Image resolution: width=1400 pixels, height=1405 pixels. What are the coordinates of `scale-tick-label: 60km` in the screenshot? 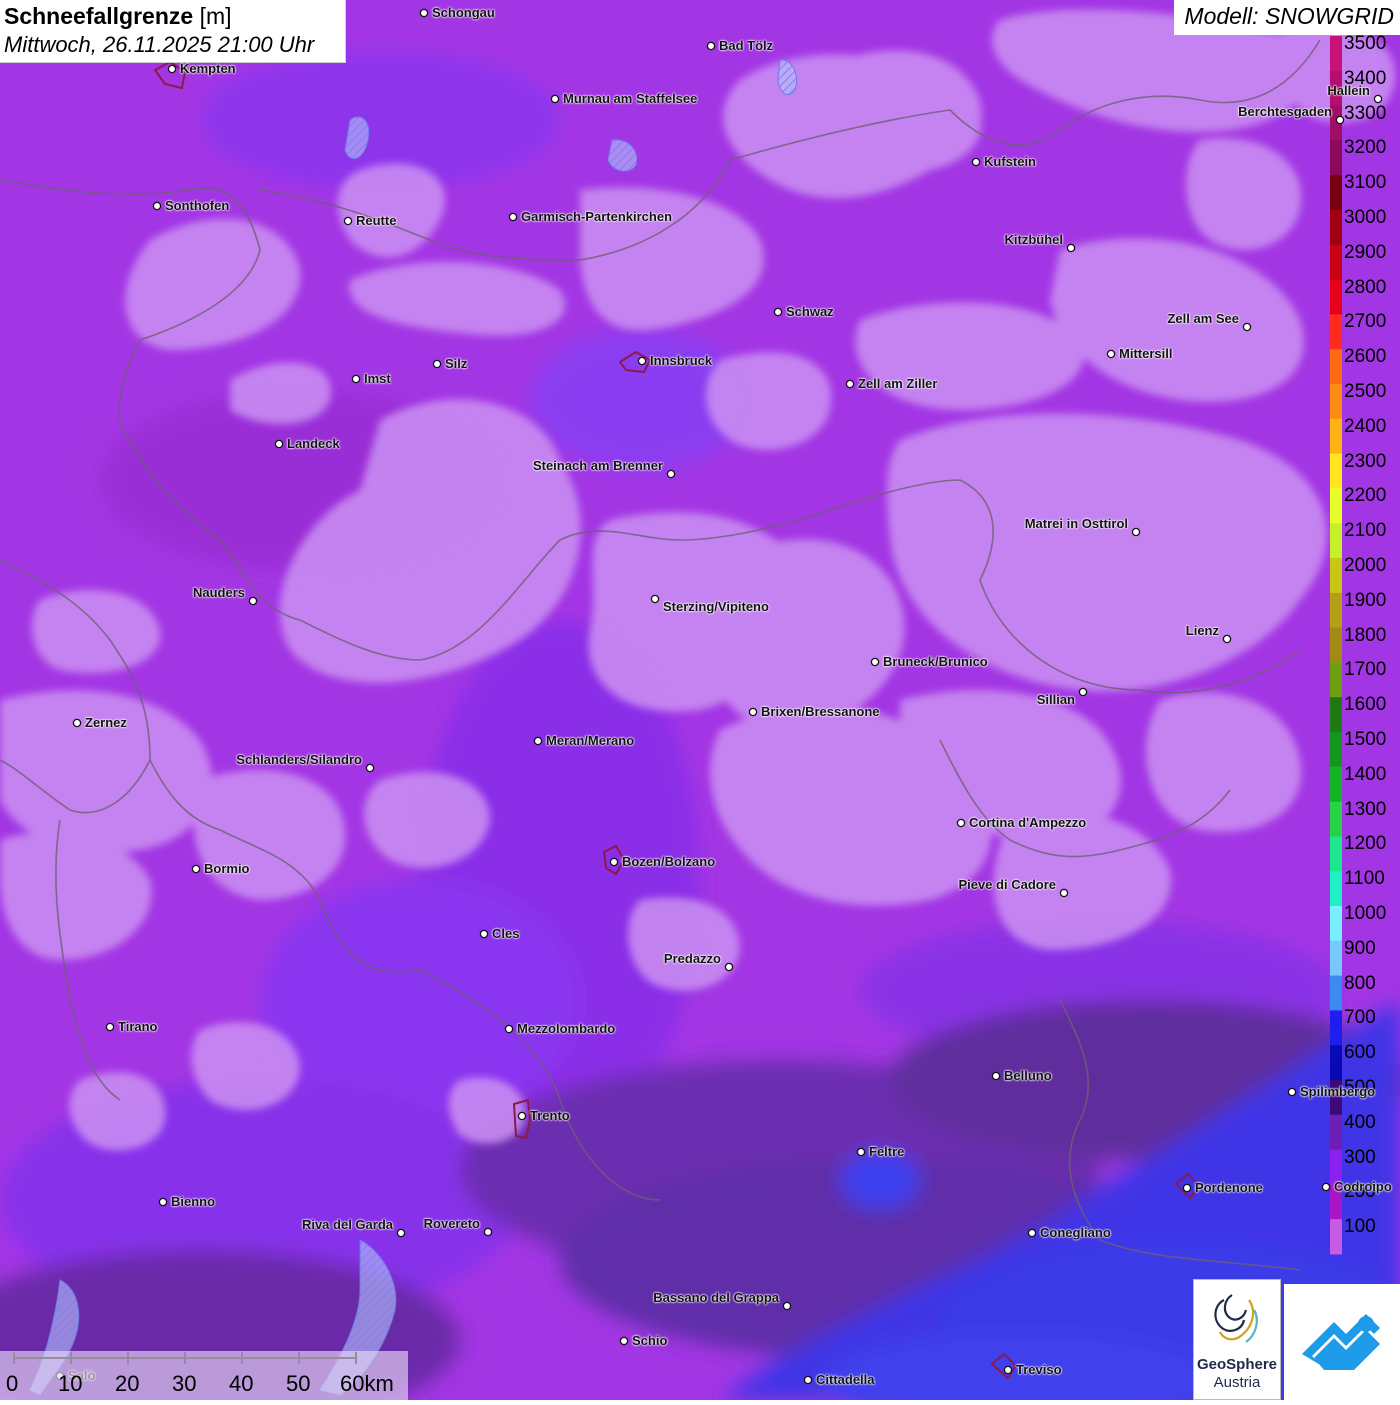 It's located at (367, 1383).